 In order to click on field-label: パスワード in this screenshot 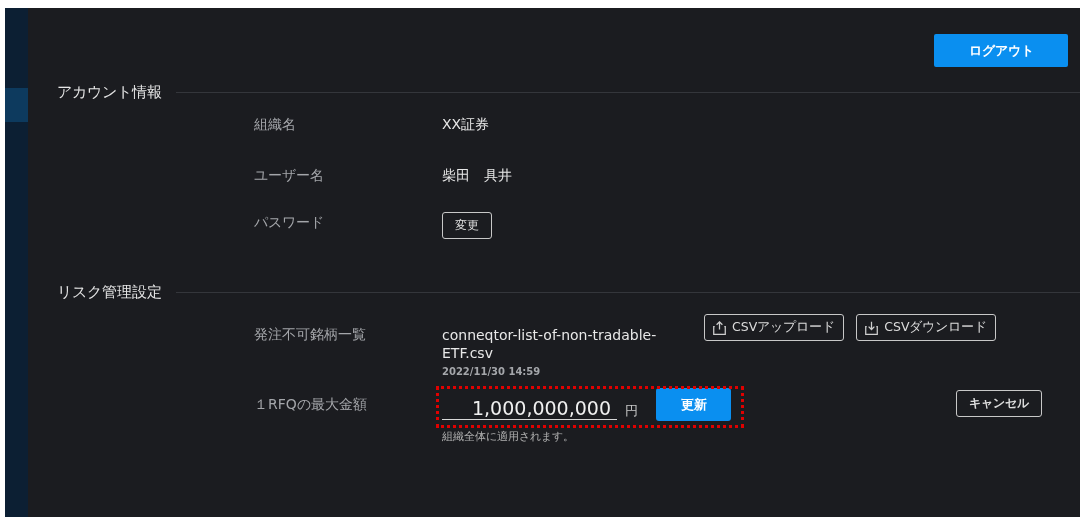, I will do `click(289, 223)`.